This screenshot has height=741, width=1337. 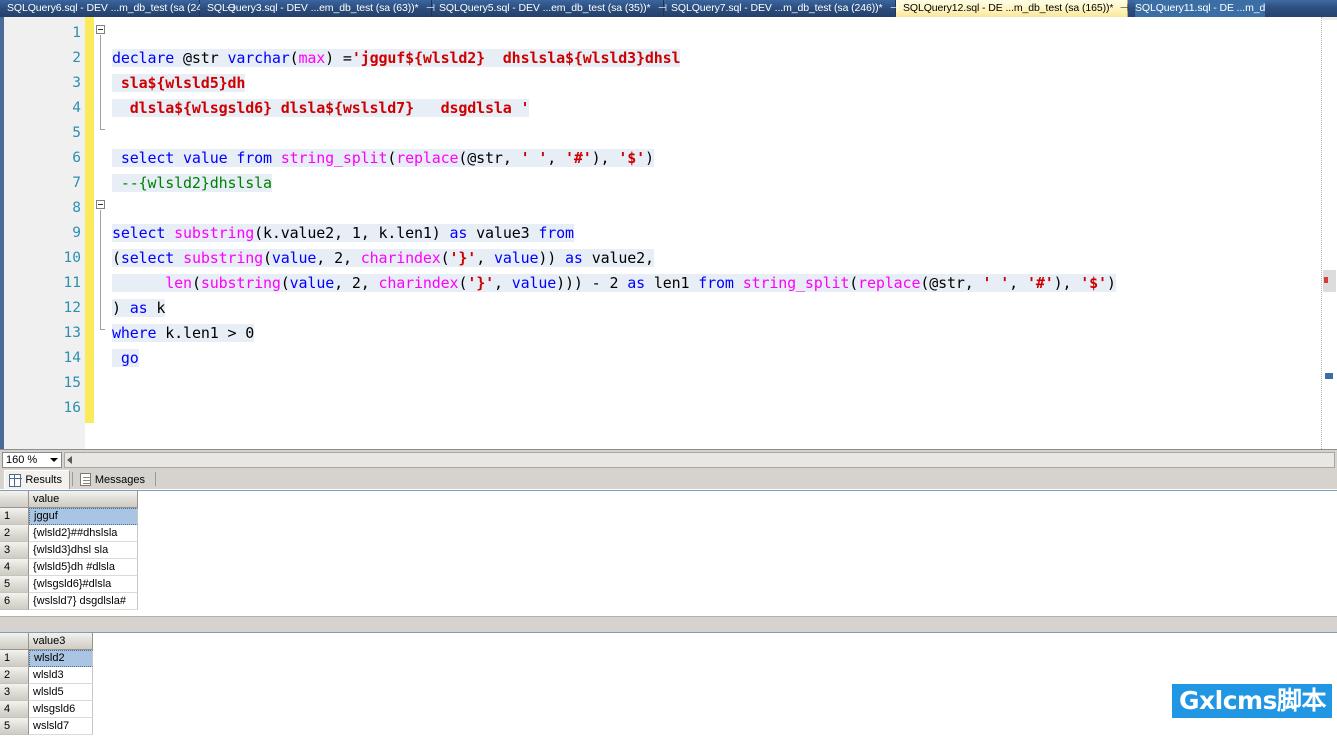 What do you see at coordinates (83, 601) in the screenshot?
I see `grid-cell: {wslsld7} dsgdlsla#` at bounding box center [83, 601].